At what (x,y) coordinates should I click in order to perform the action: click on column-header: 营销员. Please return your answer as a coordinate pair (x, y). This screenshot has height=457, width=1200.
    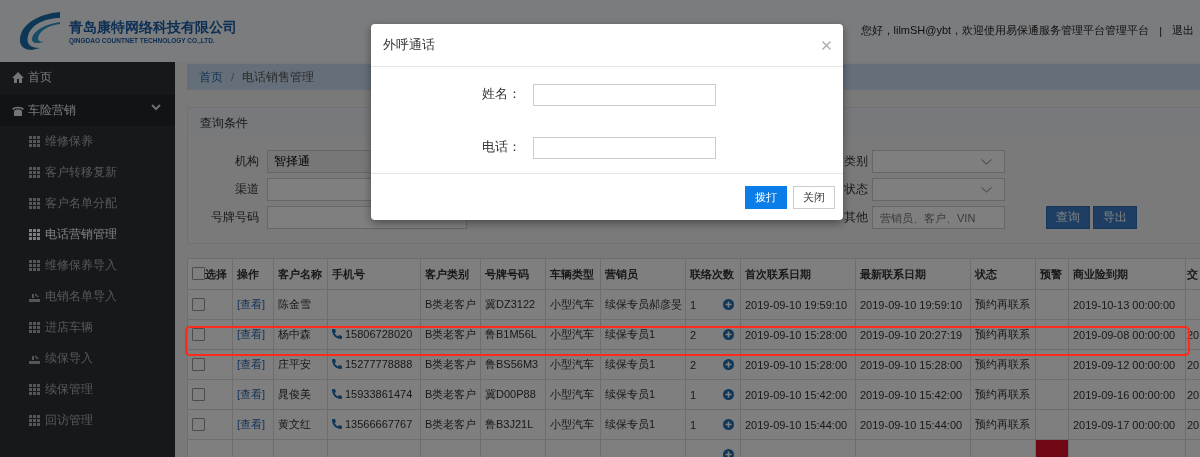
    Looking at the image, I should click on (643, 274).